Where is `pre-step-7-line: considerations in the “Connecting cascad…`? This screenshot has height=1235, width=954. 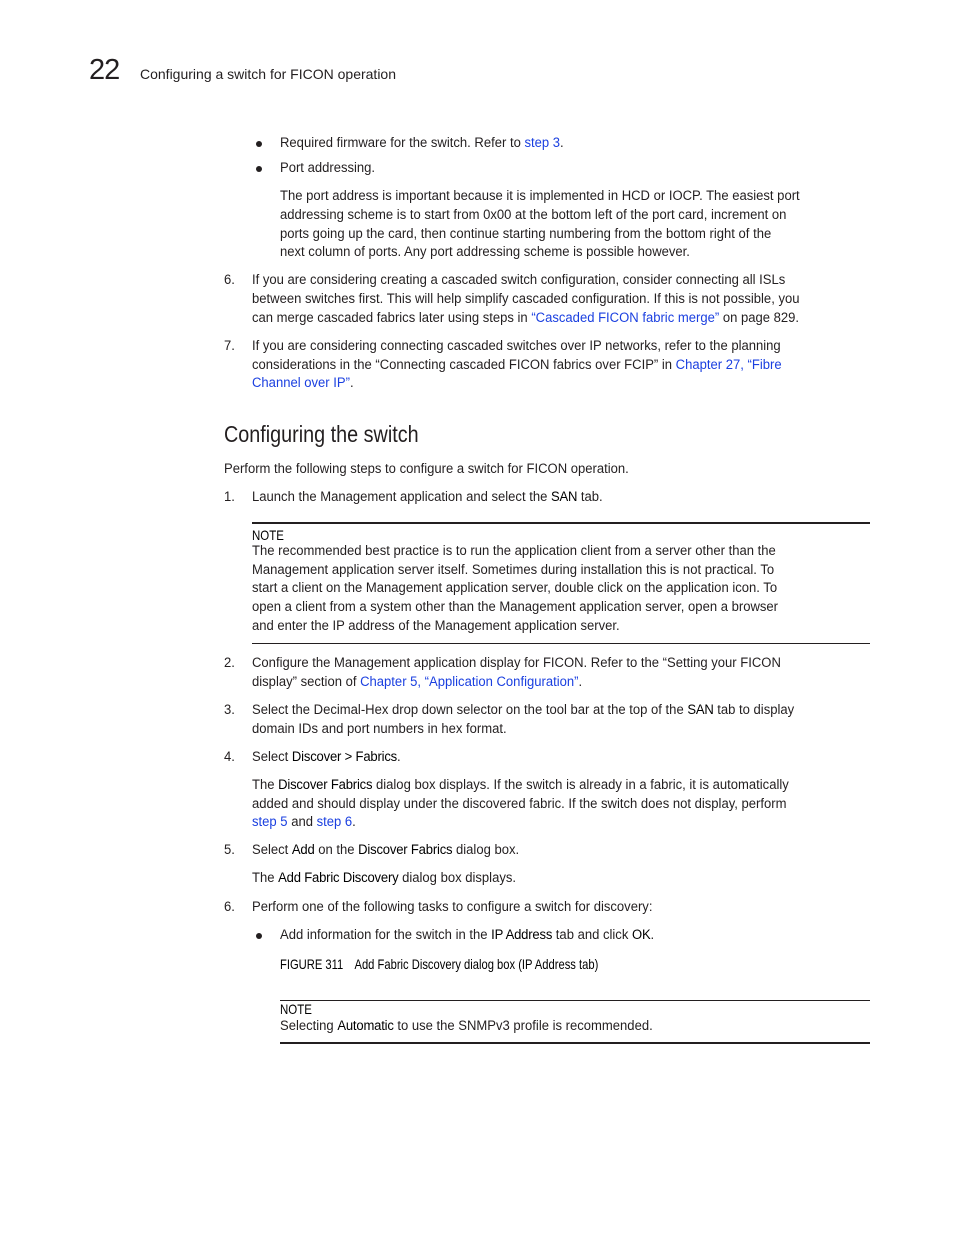 pre-step-7-line: considerations in the “Connecting cascad… is located at coordinates (517, 365).